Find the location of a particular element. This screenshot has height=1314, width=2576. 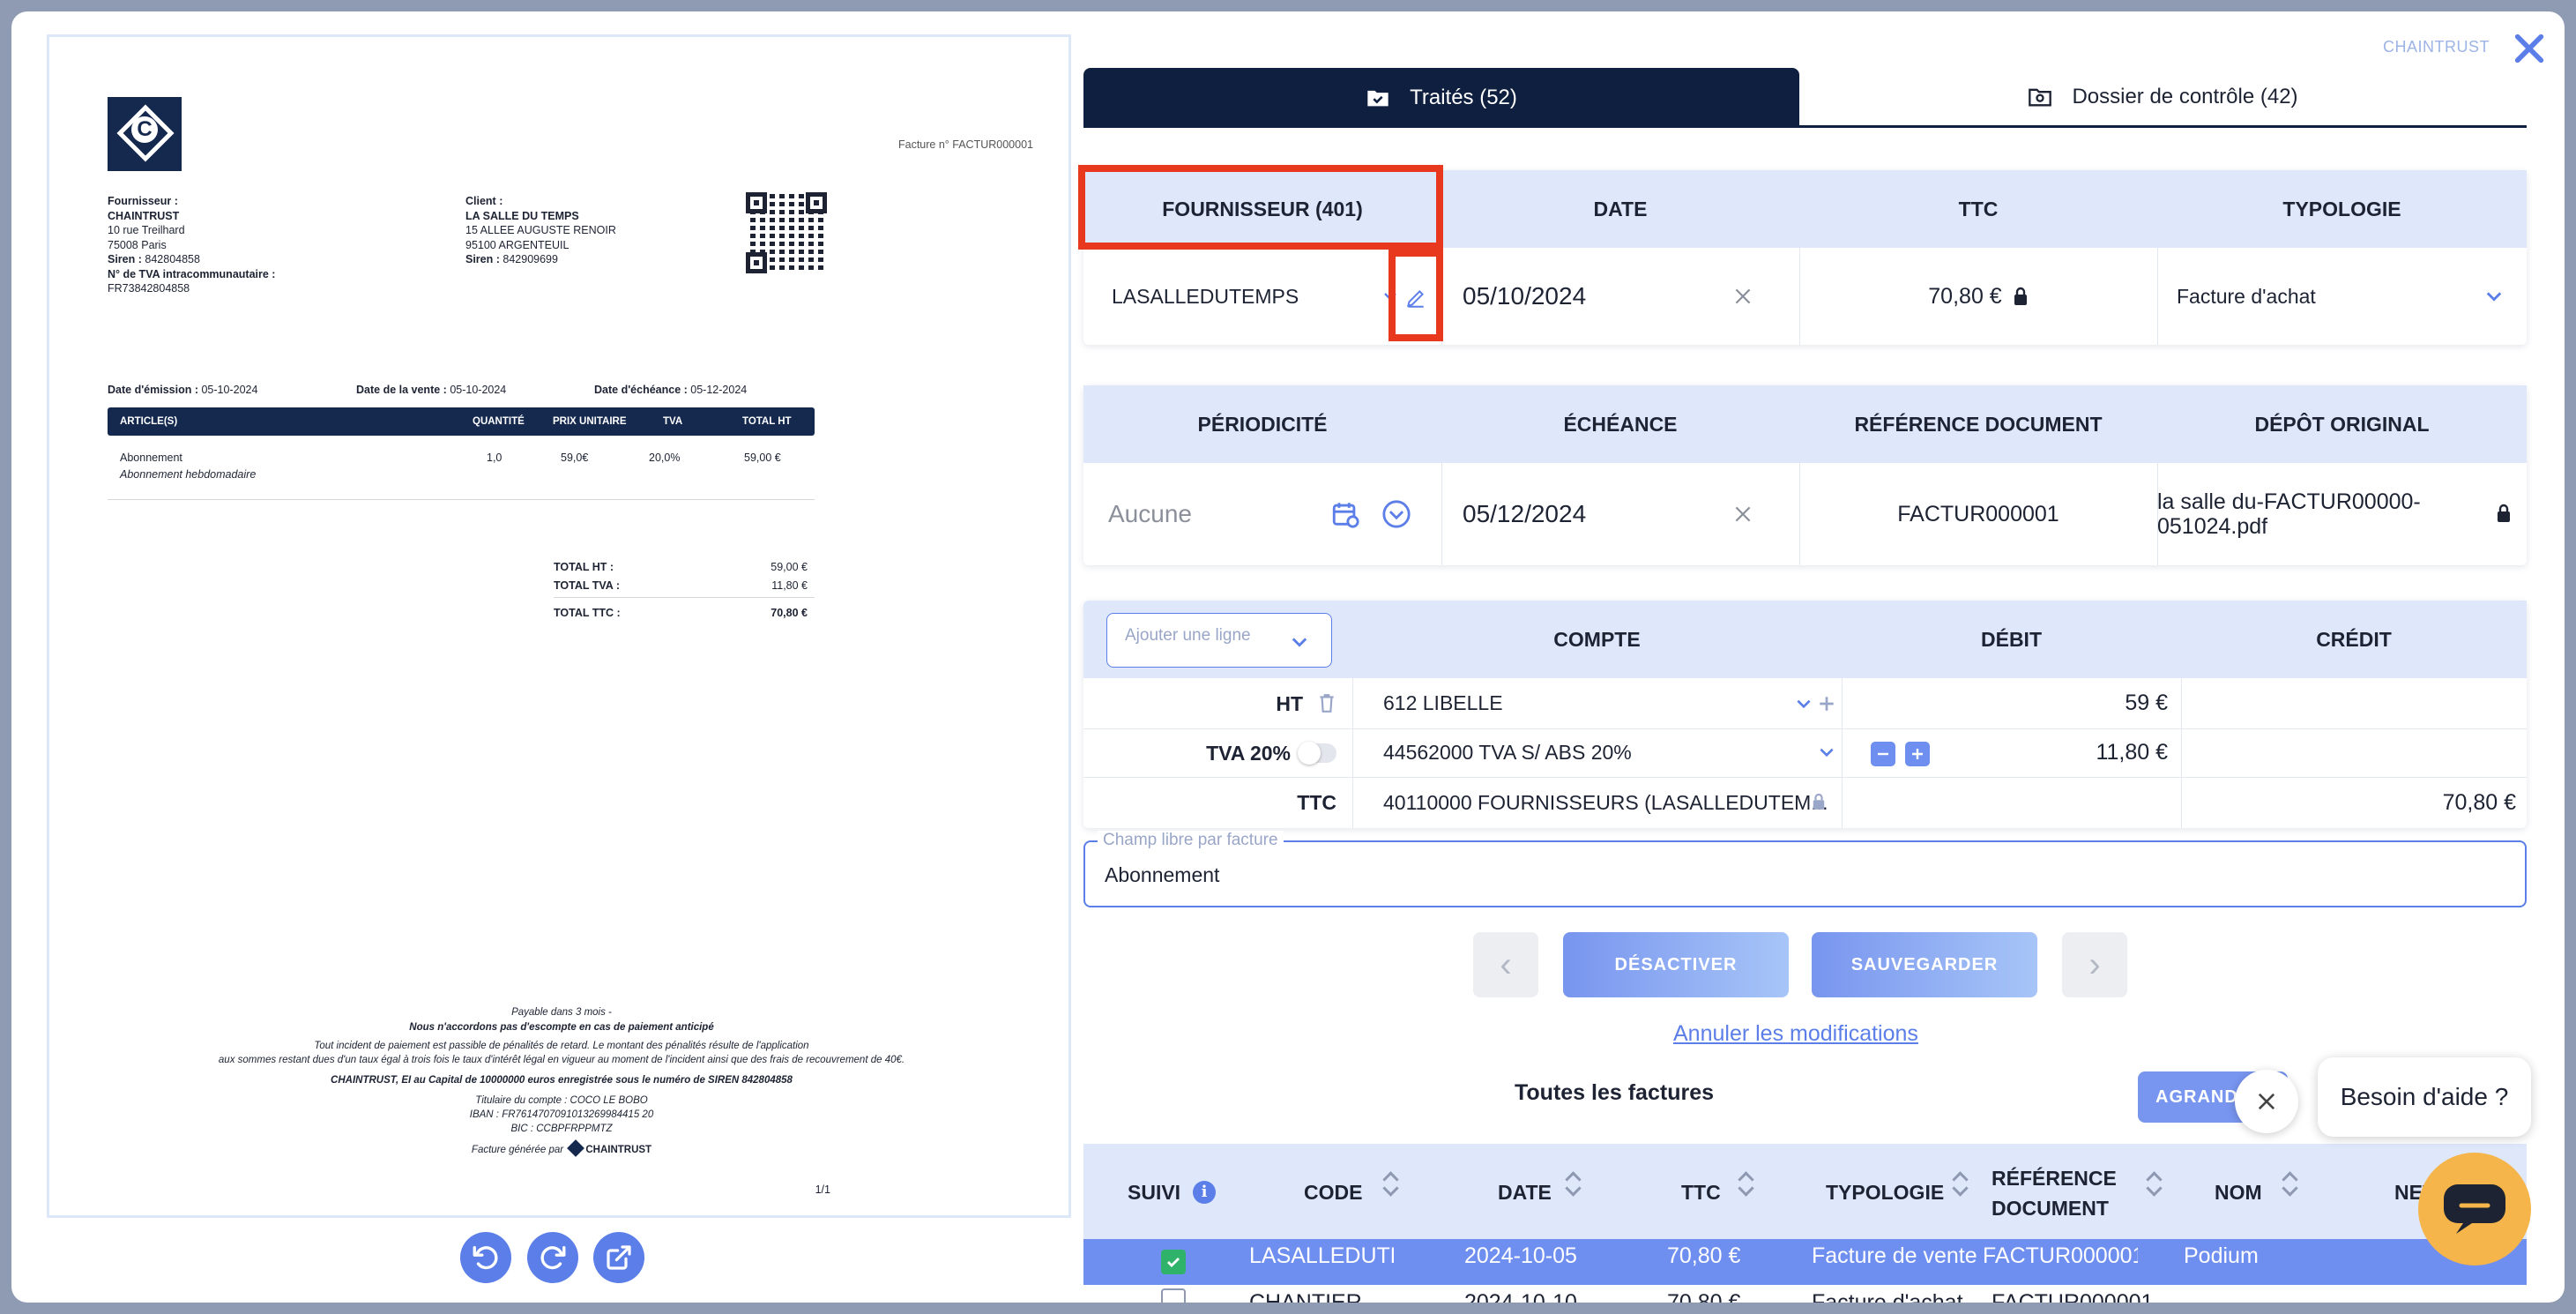

col-date: DATE is located at coordinates (1525, 1193).